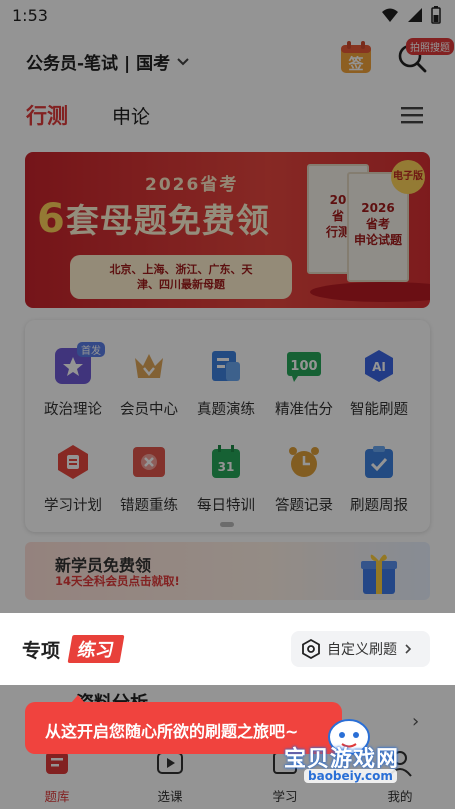  Describe the element at coordinates (172, 731) in the screenshot. I see `tooltip-text: 从这开启您随心所欲的刷题之旅吧~` at that location.